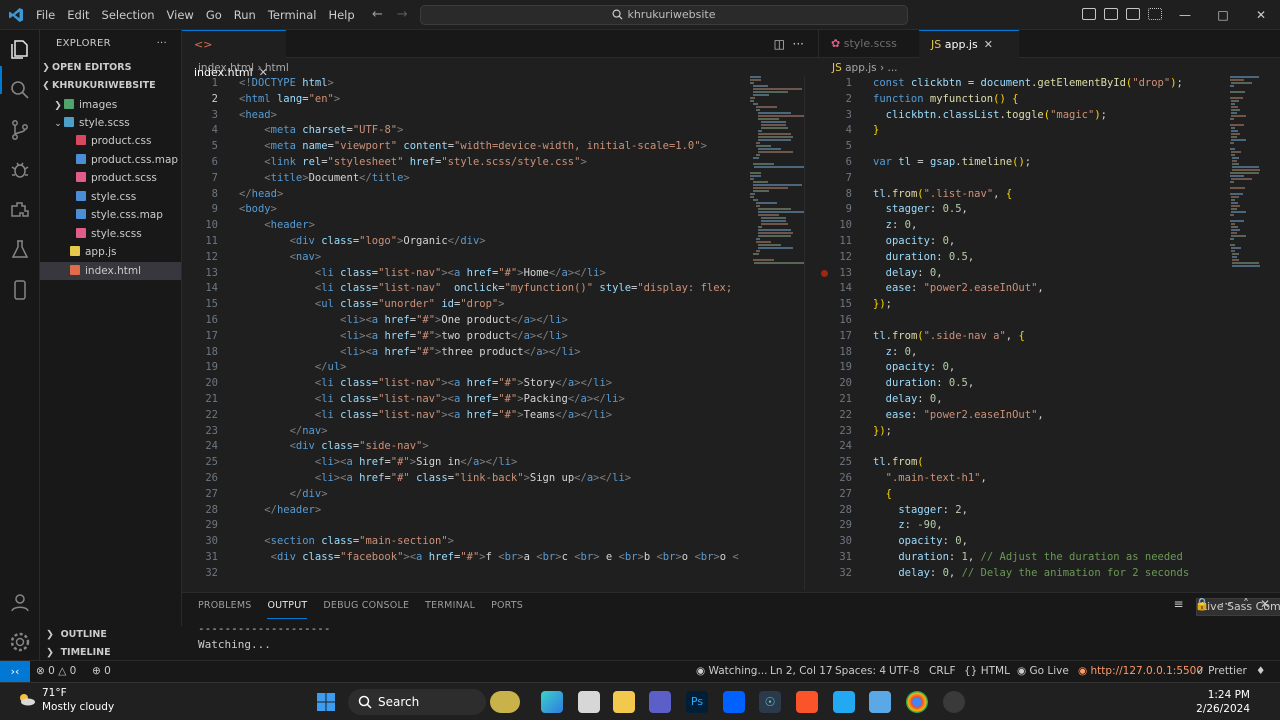 Image resolution: width=1280 pixels, height=720 pixels. Describe the element at coordinates (777, 246) in the screenshot. I see `left-minimap` at that location.